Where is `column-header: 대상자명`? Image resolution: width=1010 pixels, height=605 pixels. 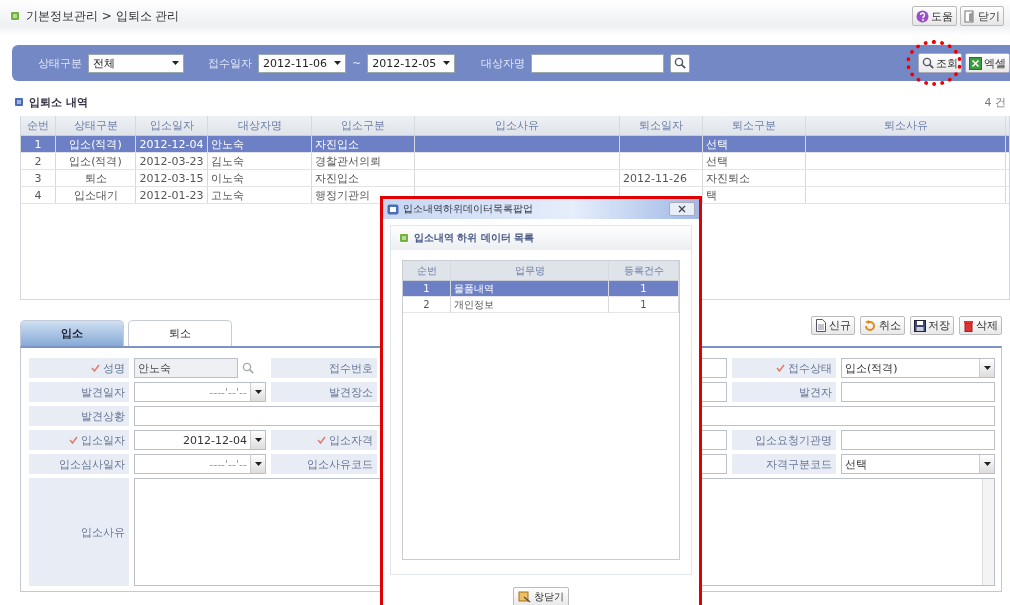 column-header: 대상자명 is located at coordinates (259, 125).